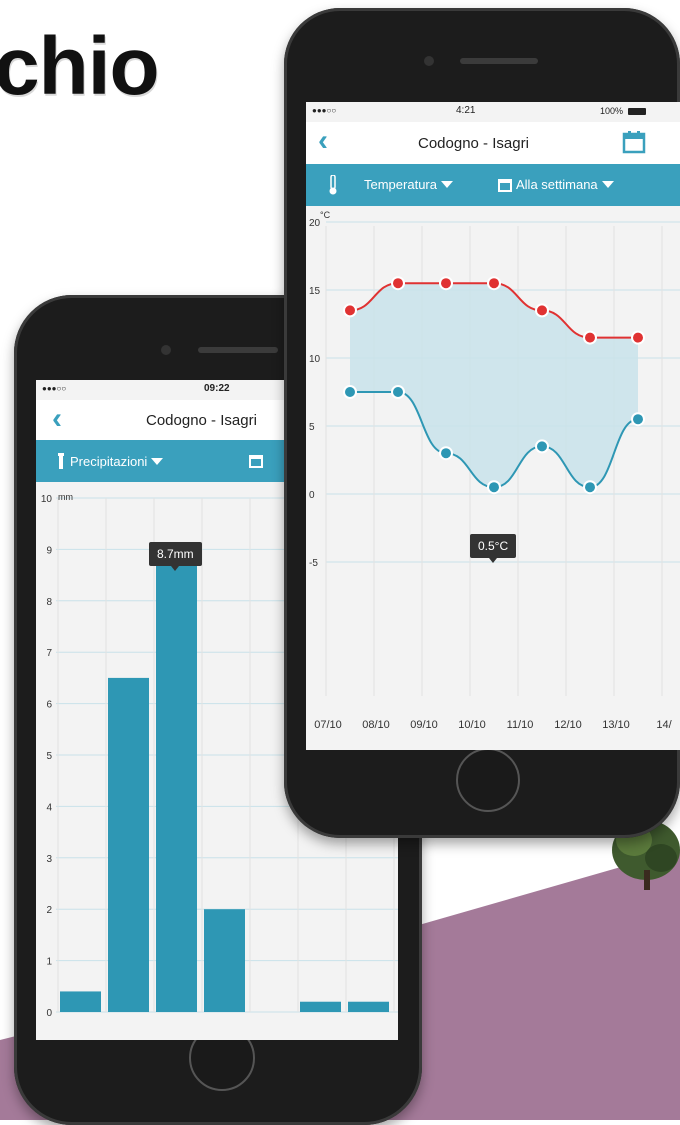 The image size is (680, 1125). I want to click on thermometer-icon, so click(333, 185).